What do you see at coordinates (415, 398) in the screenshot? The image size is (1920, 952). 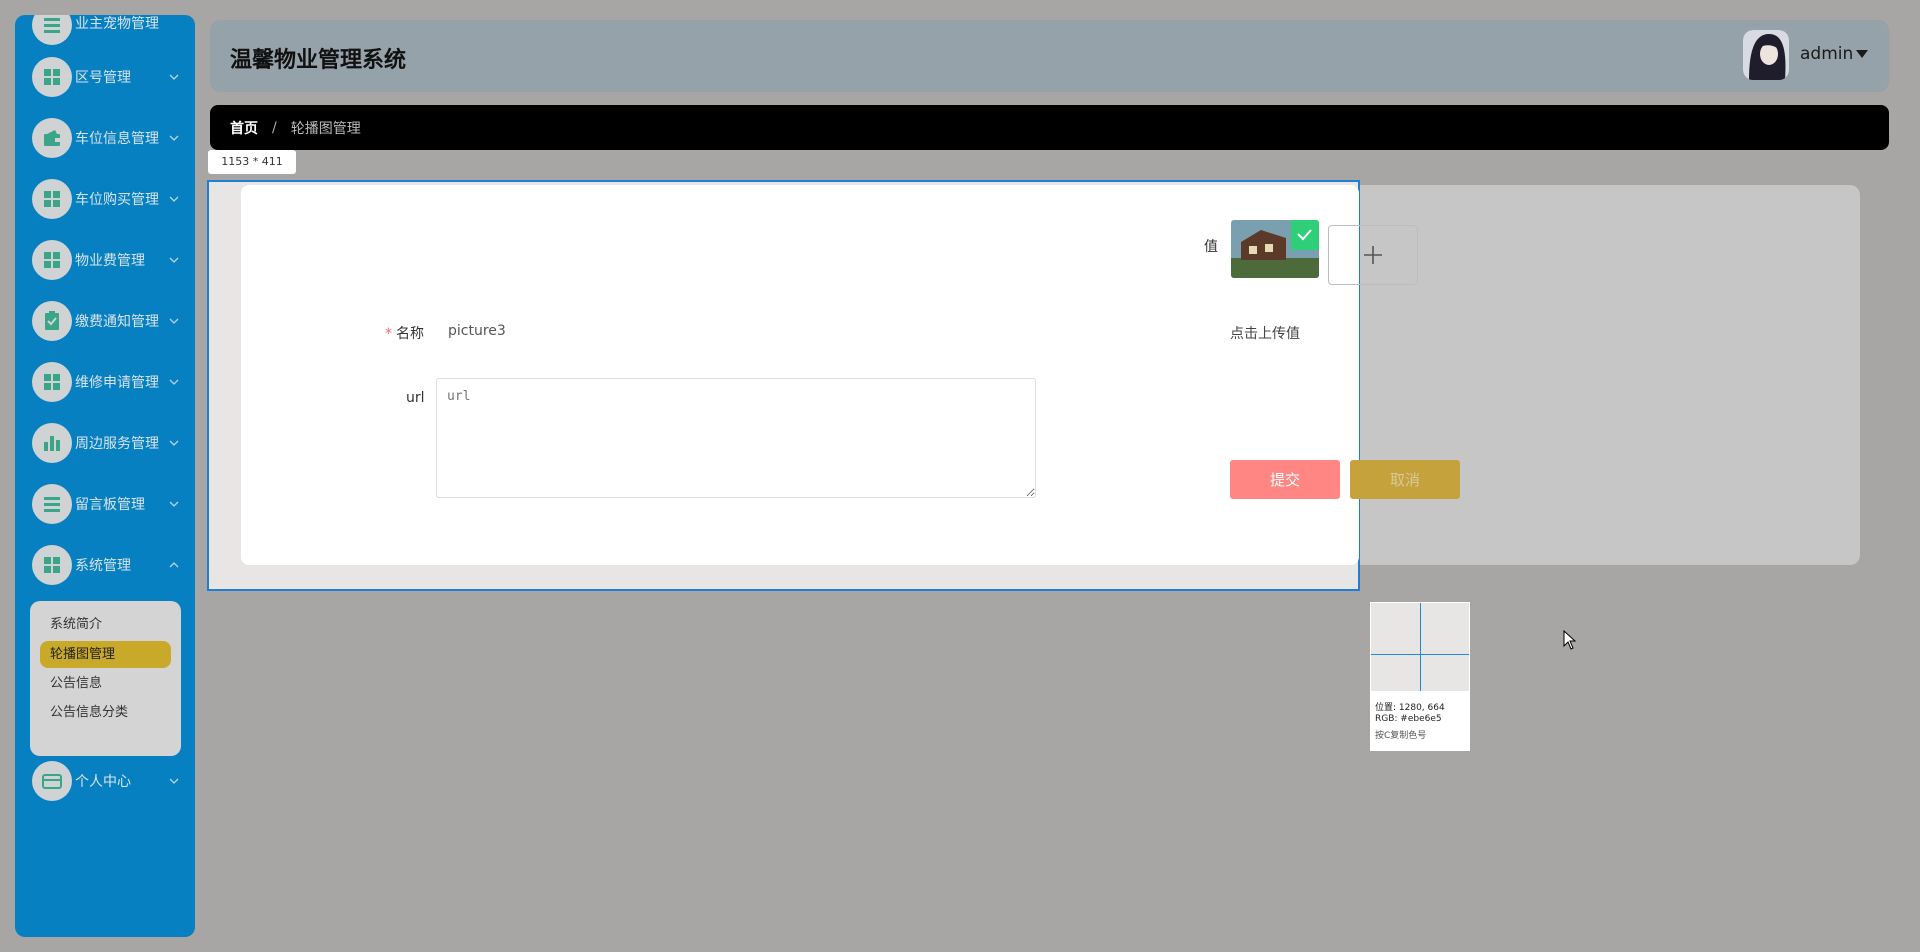 I see `url-label: url` at bounding box center [415, 398].